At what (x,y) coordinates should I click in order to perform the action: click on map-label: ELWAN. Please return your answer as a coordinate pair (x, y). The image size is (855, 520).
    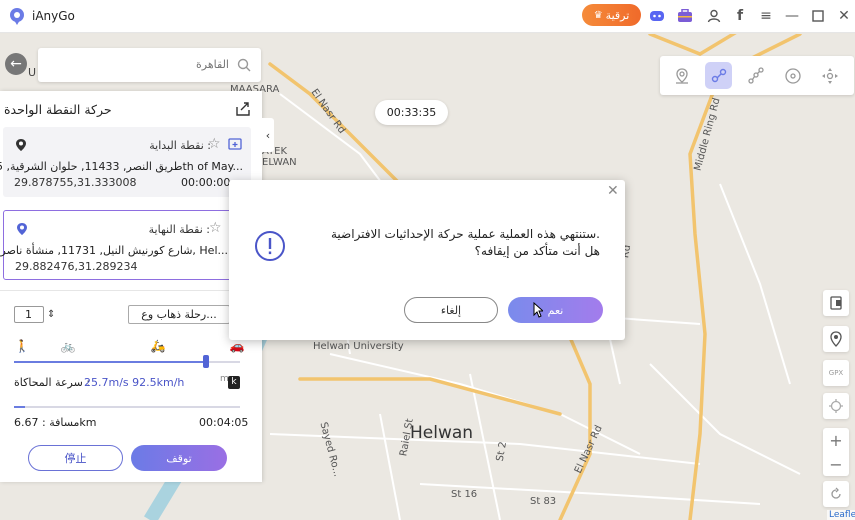
    Looking at the image, I should click on (279, 162).